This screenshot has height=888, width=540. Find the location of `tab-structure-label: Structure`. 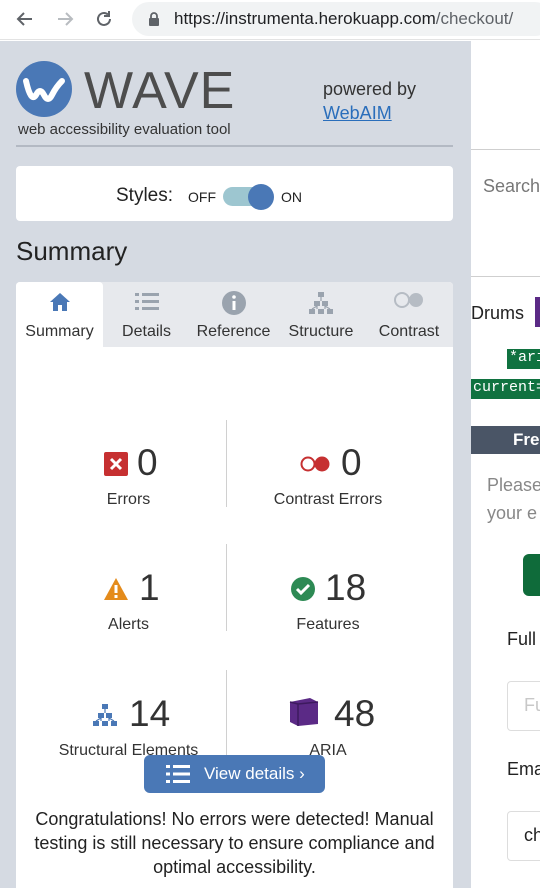

tab-structure-label: Structure is located at coordinates (321, 331).